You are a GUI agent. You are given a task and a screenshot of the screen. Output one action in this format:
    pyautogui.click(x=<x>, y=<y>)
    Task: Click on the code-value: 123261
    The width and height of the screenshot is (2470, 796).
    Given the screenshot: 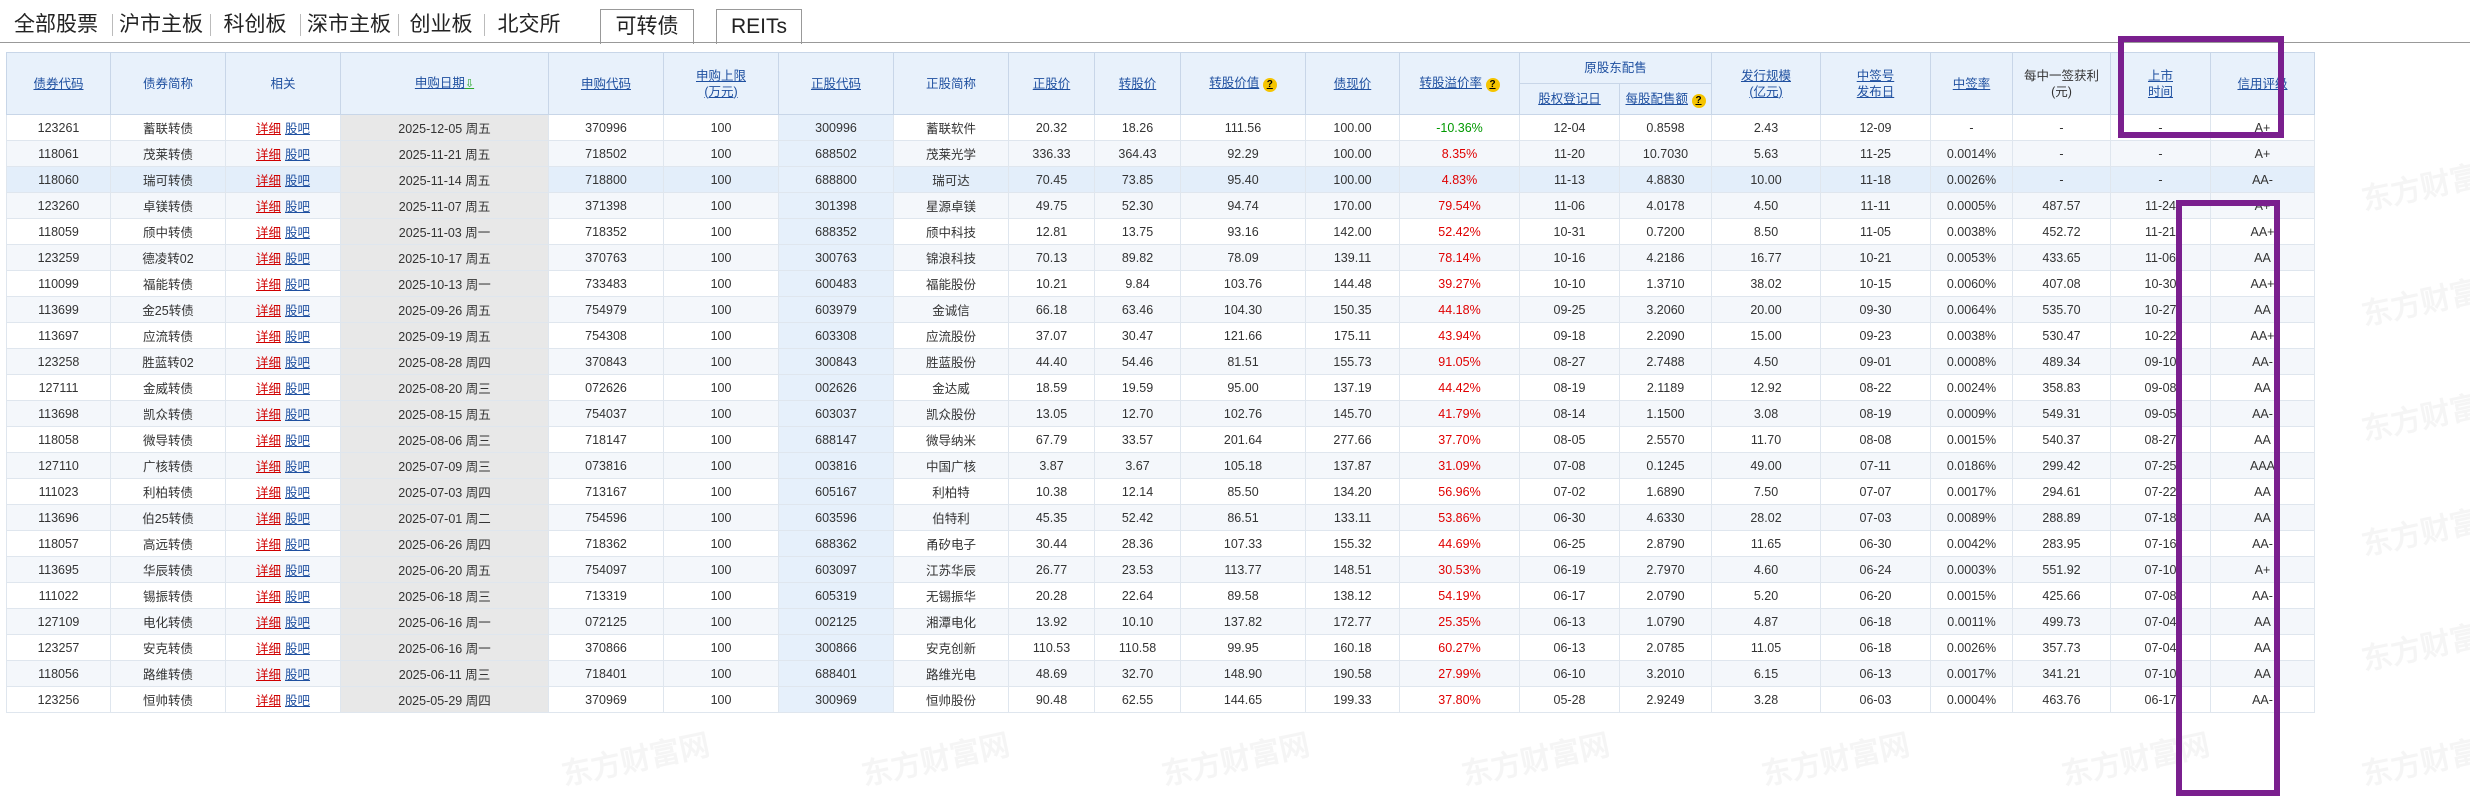 What is the action you would take?
    pyautogui.click(x=59, y=128)
    